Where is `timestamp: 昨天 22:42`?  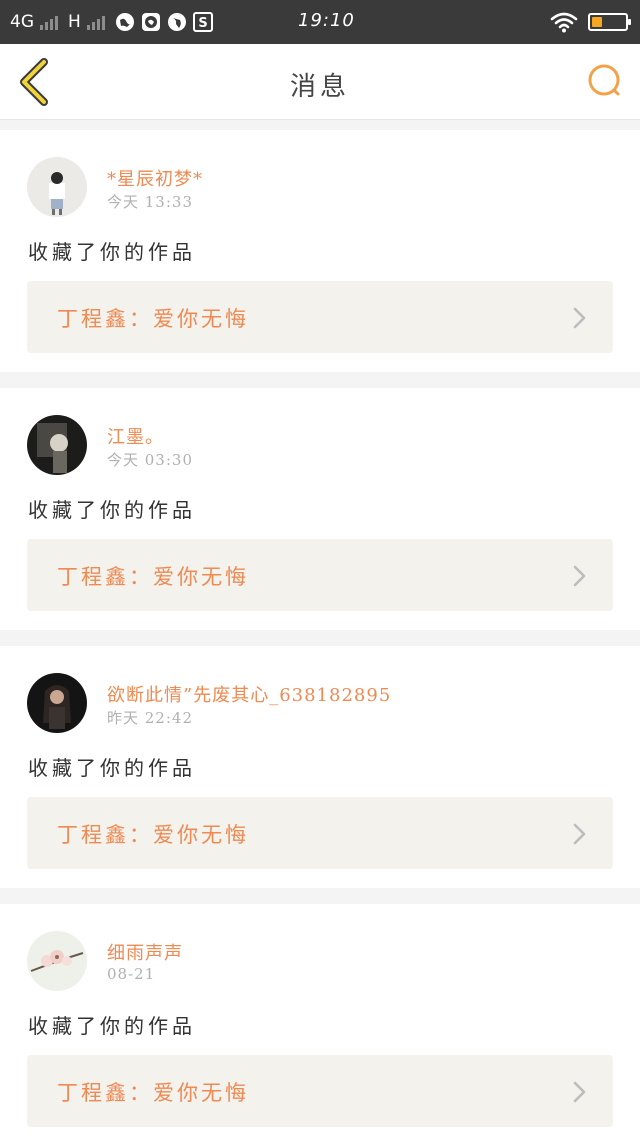
timestamp: 昨天 22:42 is located at coordinates (150, 718).